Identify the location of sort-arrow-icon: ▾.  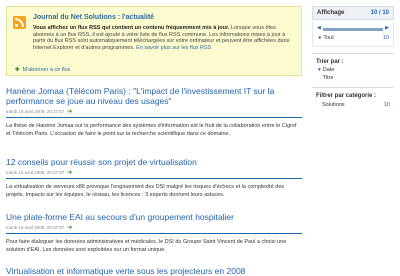
(319, 70).